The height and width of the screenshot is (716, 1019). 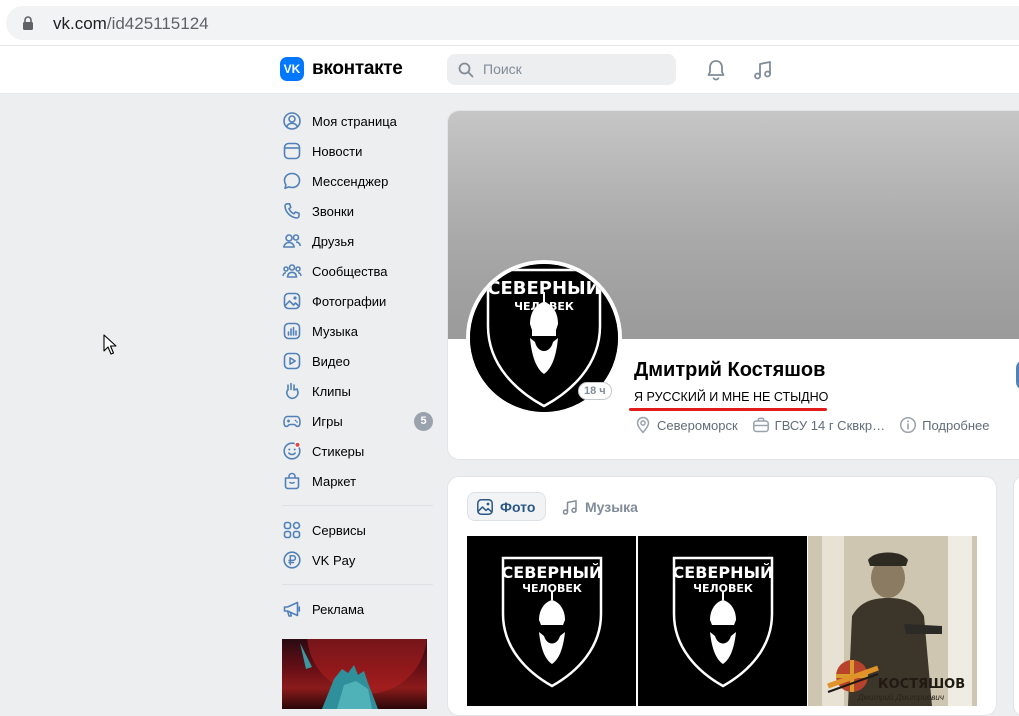 What do you see at coordinates (357, 560) in the screenshot?
I see `nav-item-vkpay: VK Pay` at bounding box center [357, 560].